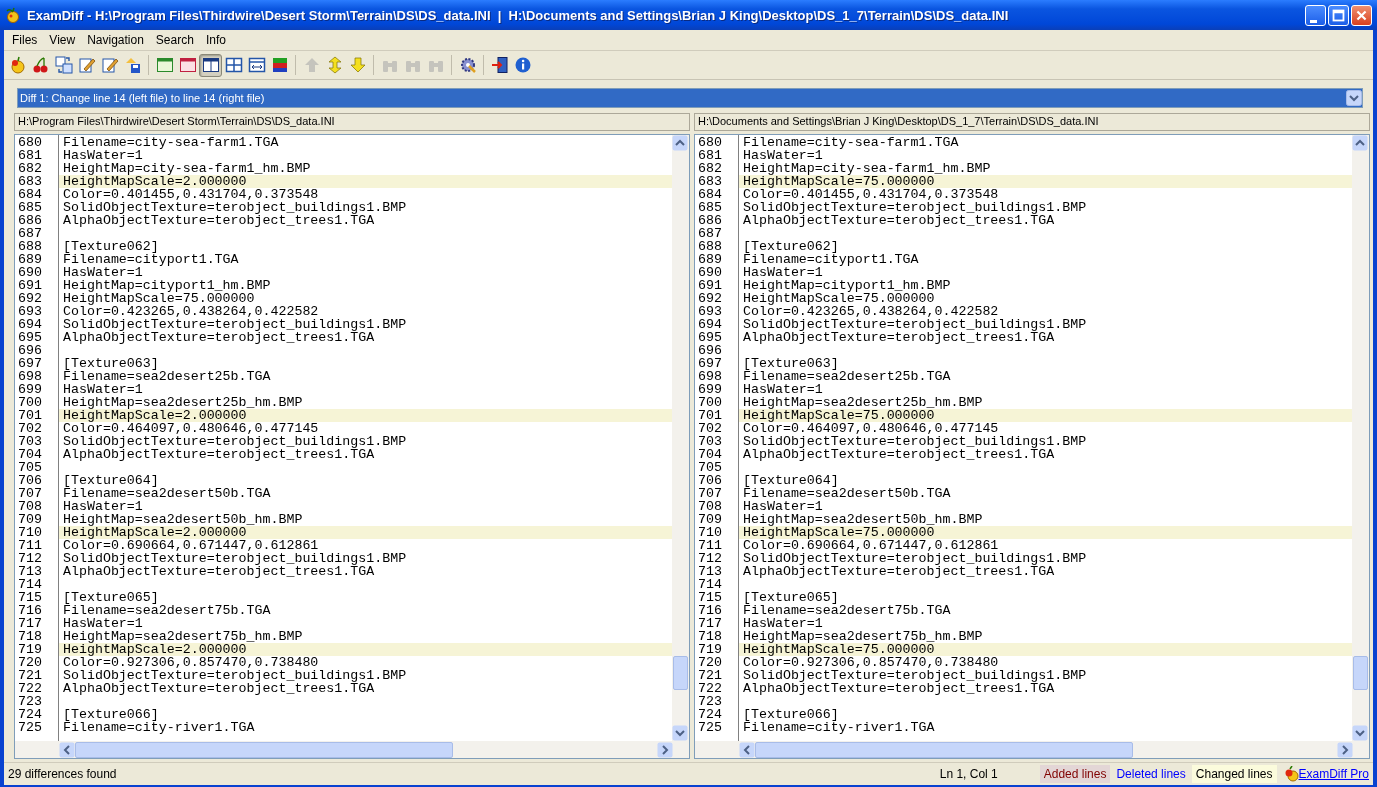  Describe the element at coordinates (13, 15) in the screenshot. I see `app-icon` at that location.